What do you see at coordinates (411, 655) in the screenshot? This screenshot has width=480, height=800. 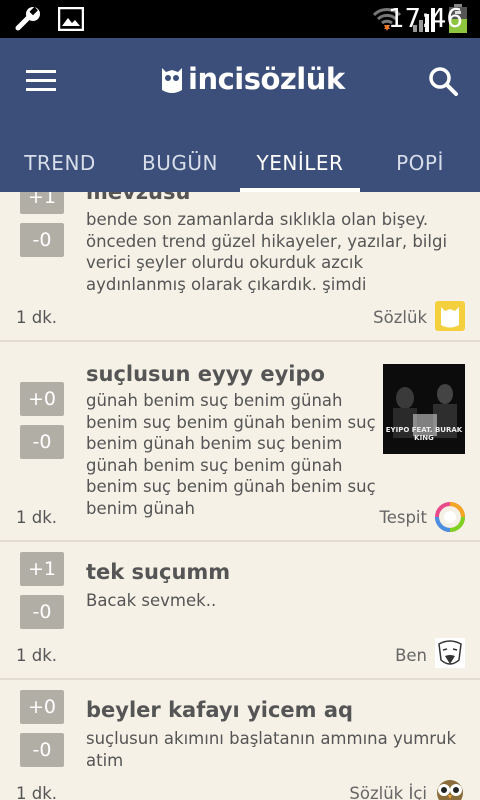 I see `entry-author: Ben` at bounding box center [411, 655].